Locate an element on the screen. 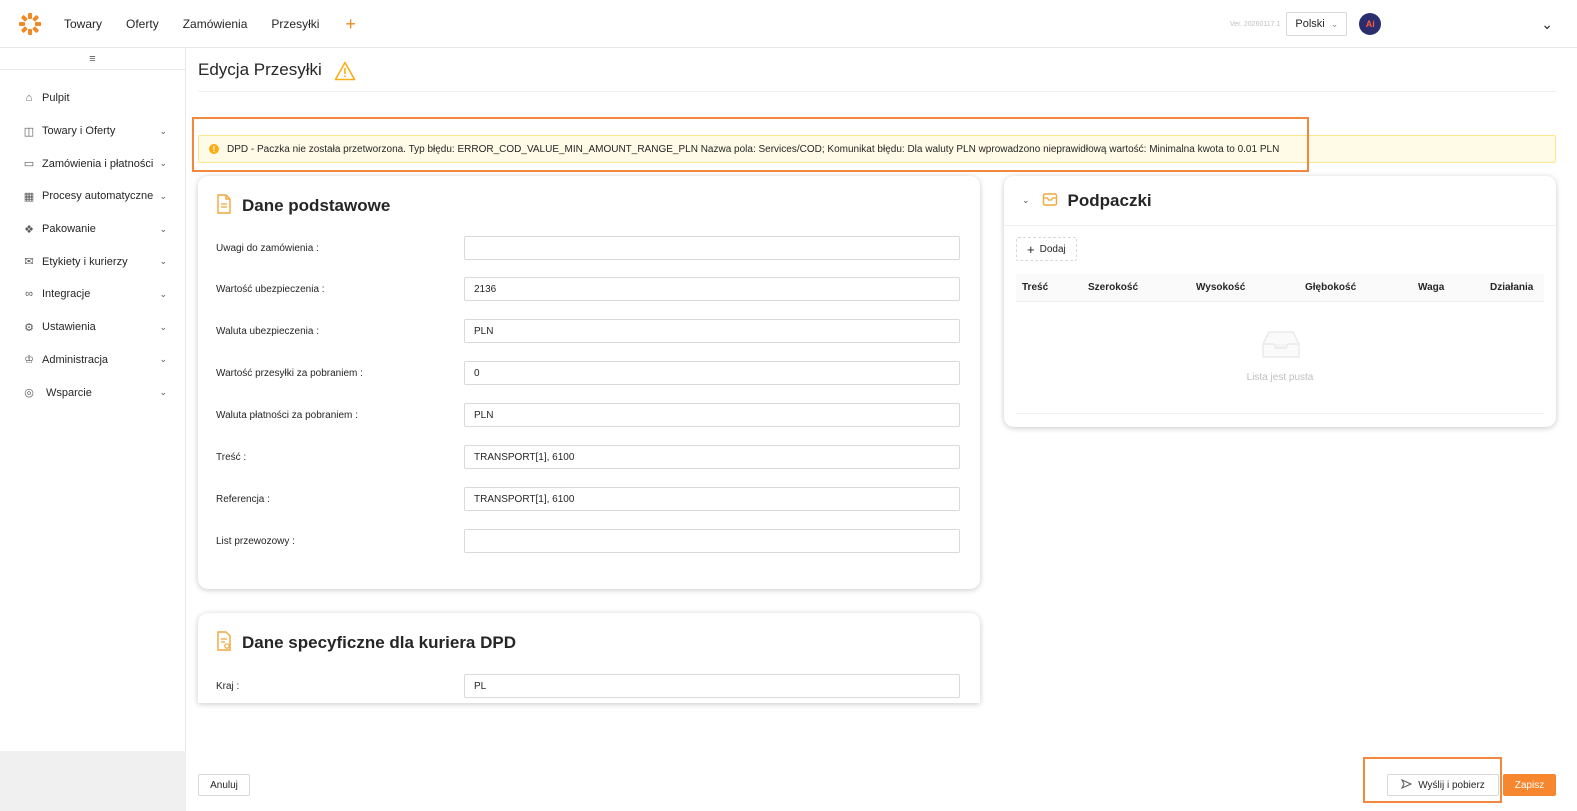 Image resolution: width=1577 pixels, height=811 pixels. column-header: Głębokość is located at coordinates (1331, 287).